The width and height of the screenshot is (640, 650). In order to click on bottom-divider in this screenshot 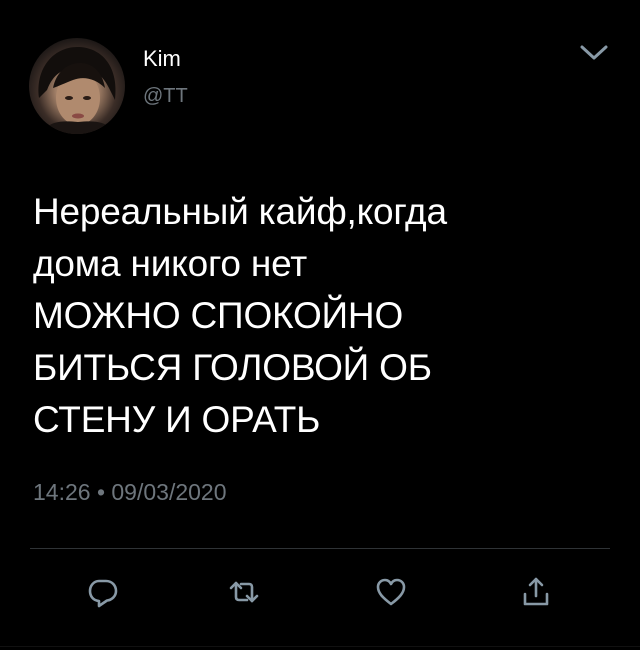, I will do `click(320, 646)`.